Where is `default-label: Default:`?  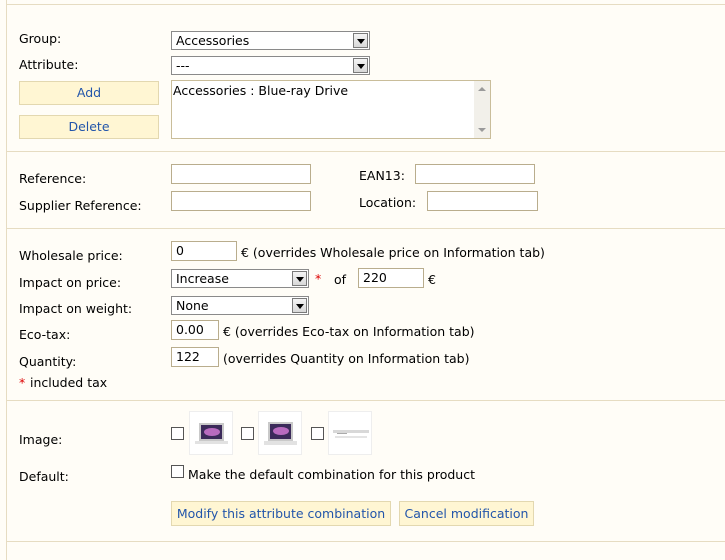 default-label: Default: is located at coordinates (44, 476).